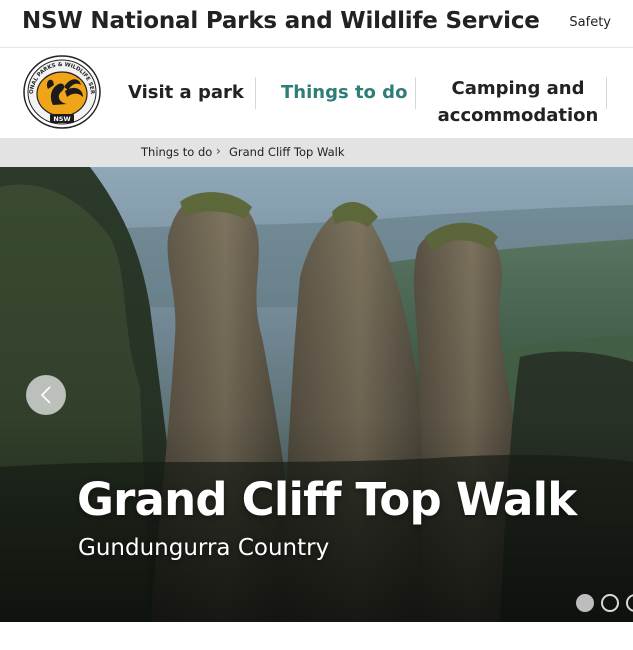  I want to click on hero-title: Grand Cliff Top Walk, so click(327, 499).